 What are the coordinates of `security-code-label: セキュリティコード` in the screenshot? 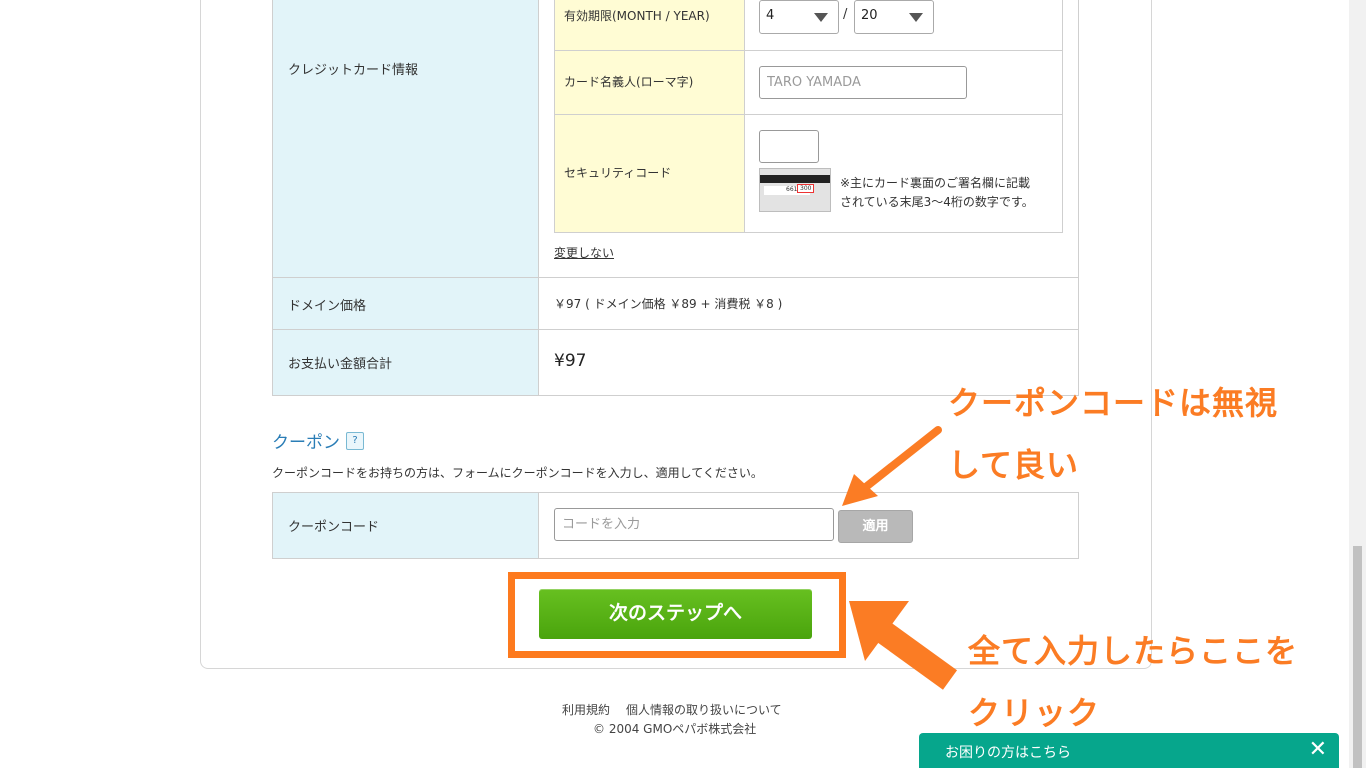 It's located at (618, 173).